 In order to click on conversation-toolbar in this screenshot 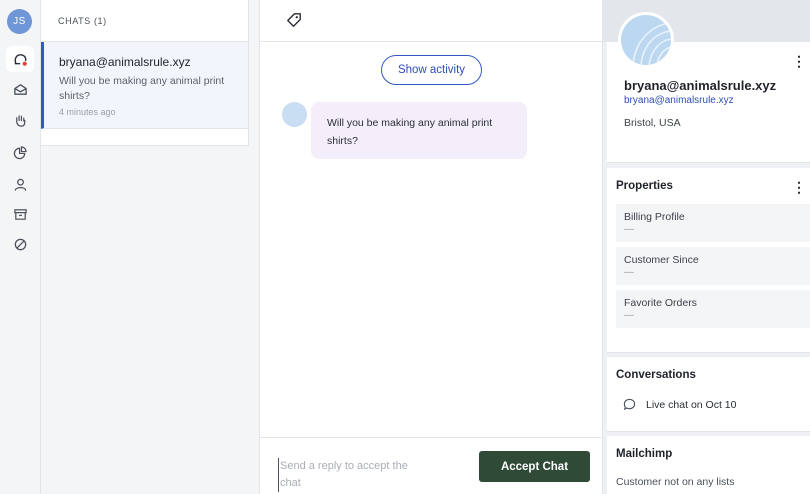, I will do `click(431, 21)`.